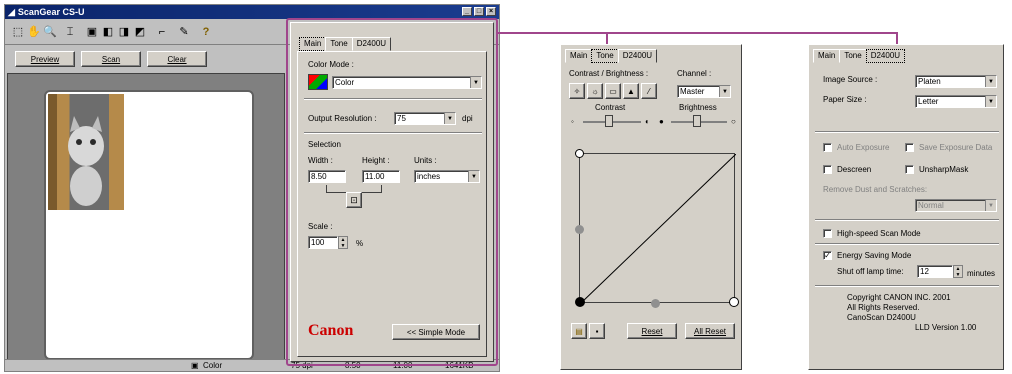 This screenshot has width=1012, height=374. Describe the element at coordinates (613, 91) in the screenshot. I see `histogram-icon: ▭` at that location.